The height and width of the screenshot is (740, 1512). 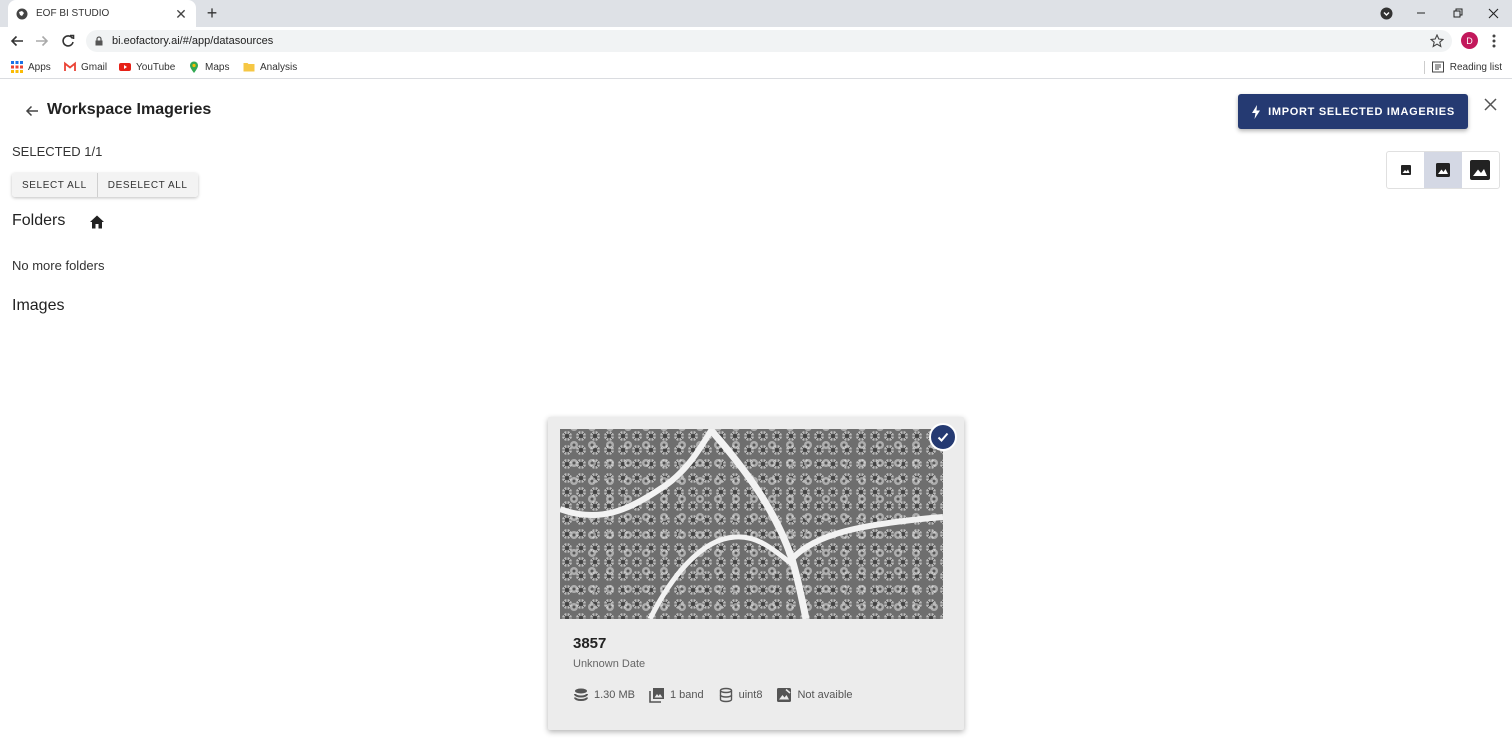 I want to click on preview-meta: Not avaible, so click(x=814, y=695).